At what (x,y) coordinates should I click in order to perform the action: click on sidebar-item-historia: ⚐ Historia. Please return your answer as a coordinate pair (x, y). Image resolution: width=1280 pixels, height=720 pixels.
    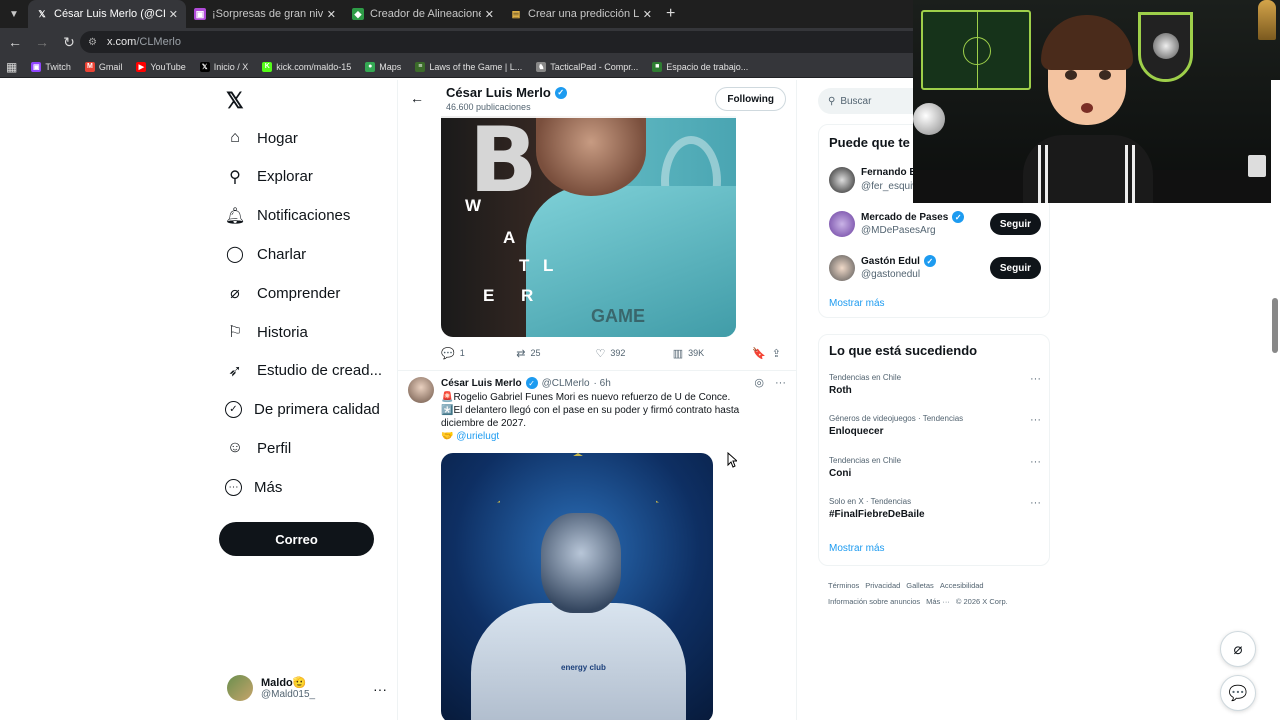
    Looking at the image, I should click on (266, 332).